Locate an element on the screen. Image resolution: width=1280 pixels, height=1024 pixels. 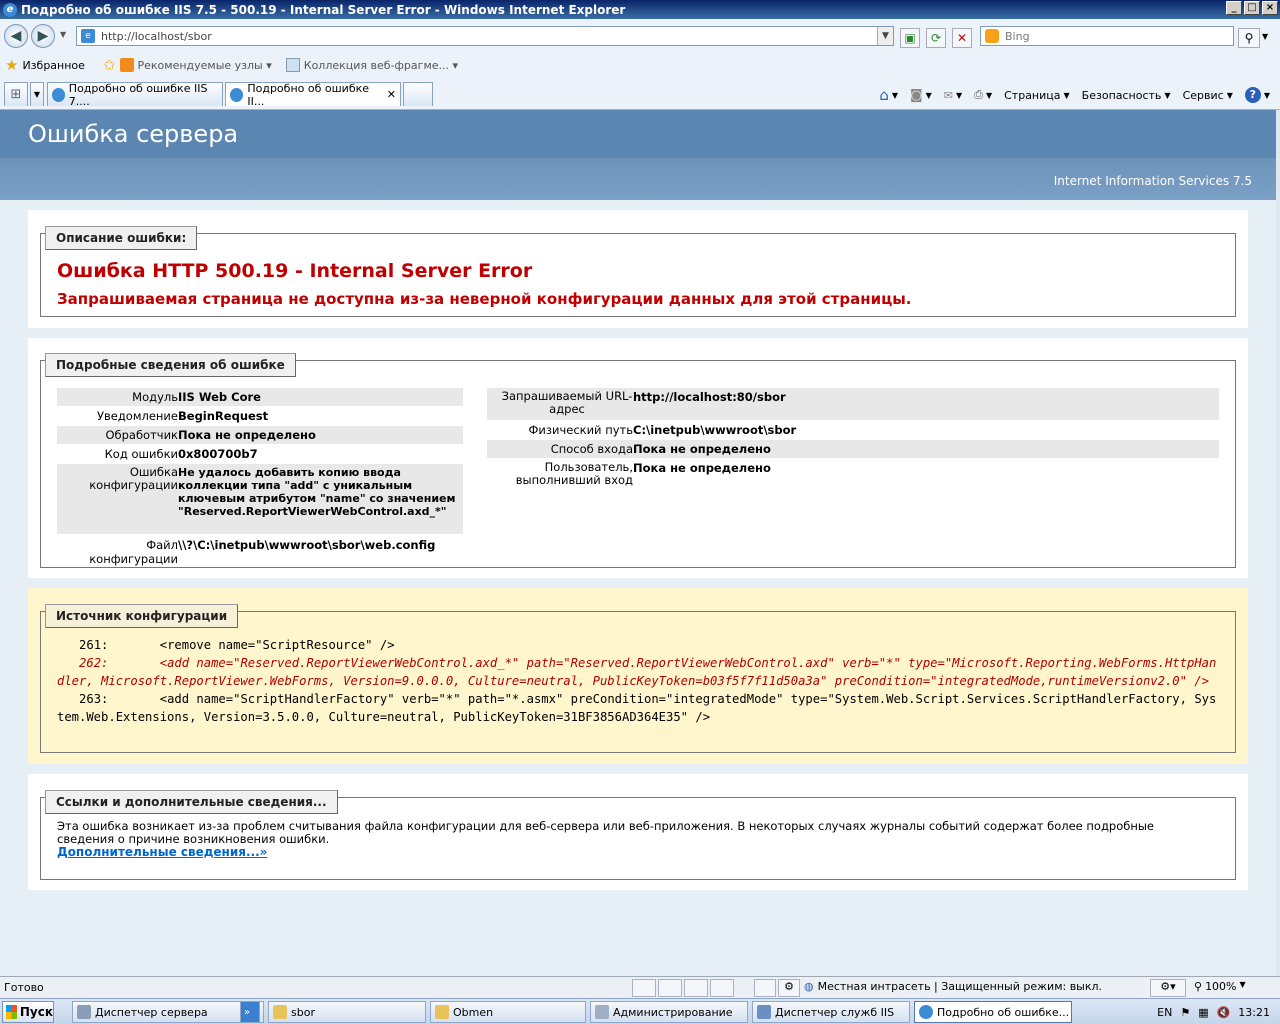
stop-icon: ✕ is located at coordinates (962, 38).